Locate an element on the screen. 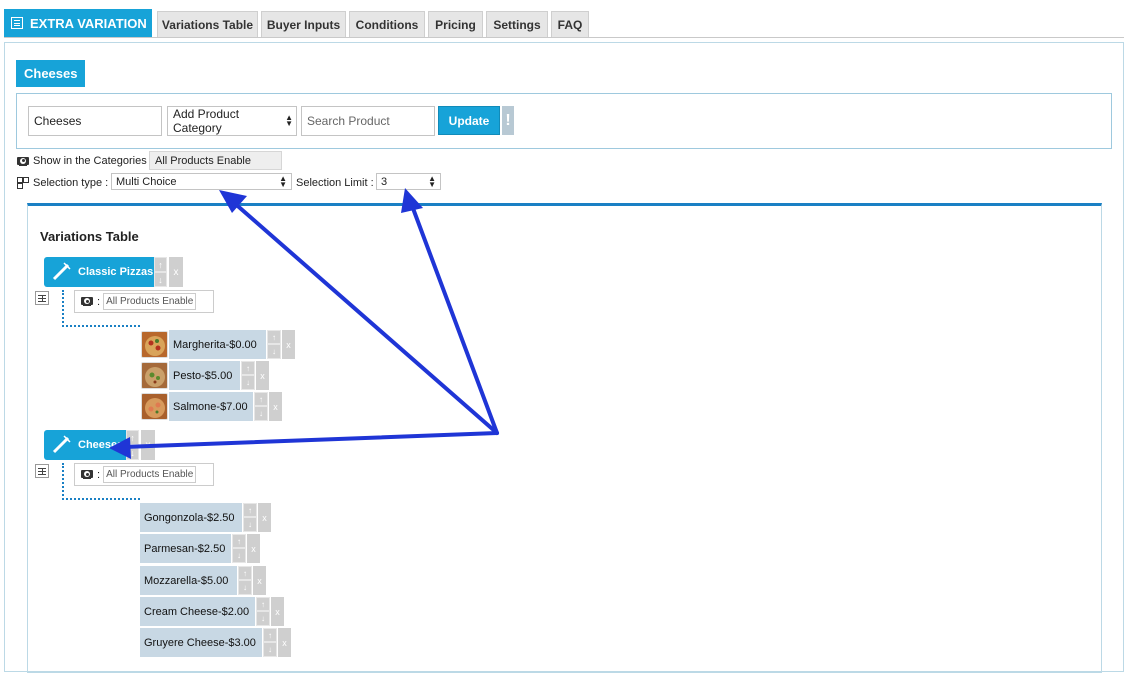  tab-settings: Settings is located at coordinates (517, 24).